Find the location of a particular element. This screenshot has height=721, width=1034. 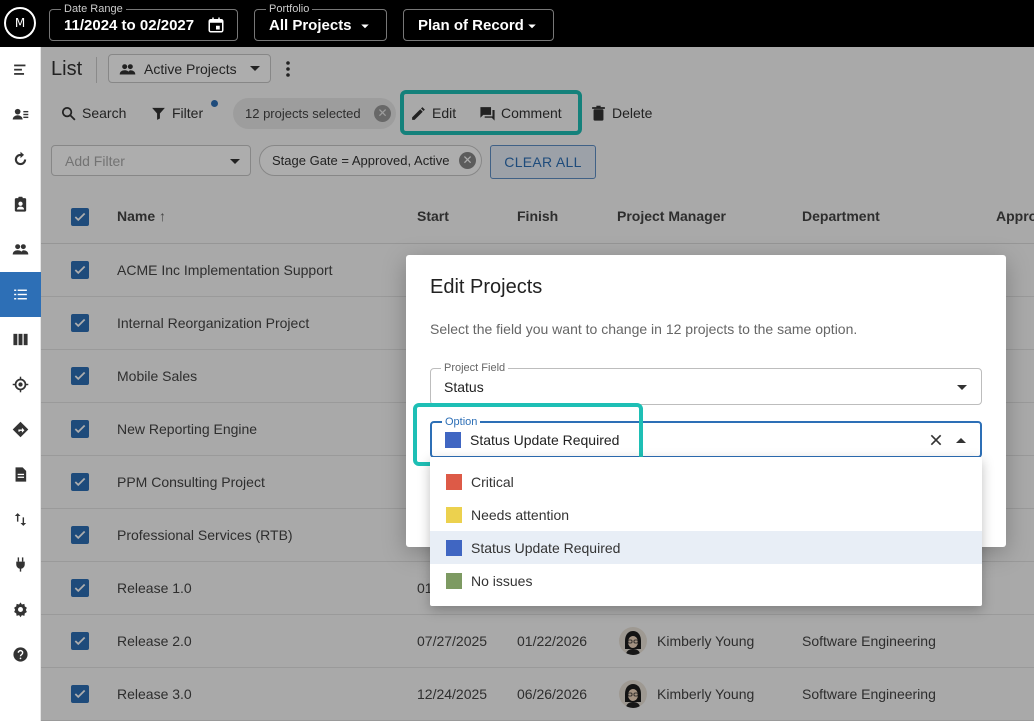

left-nav is located at coordinates (20, 384).